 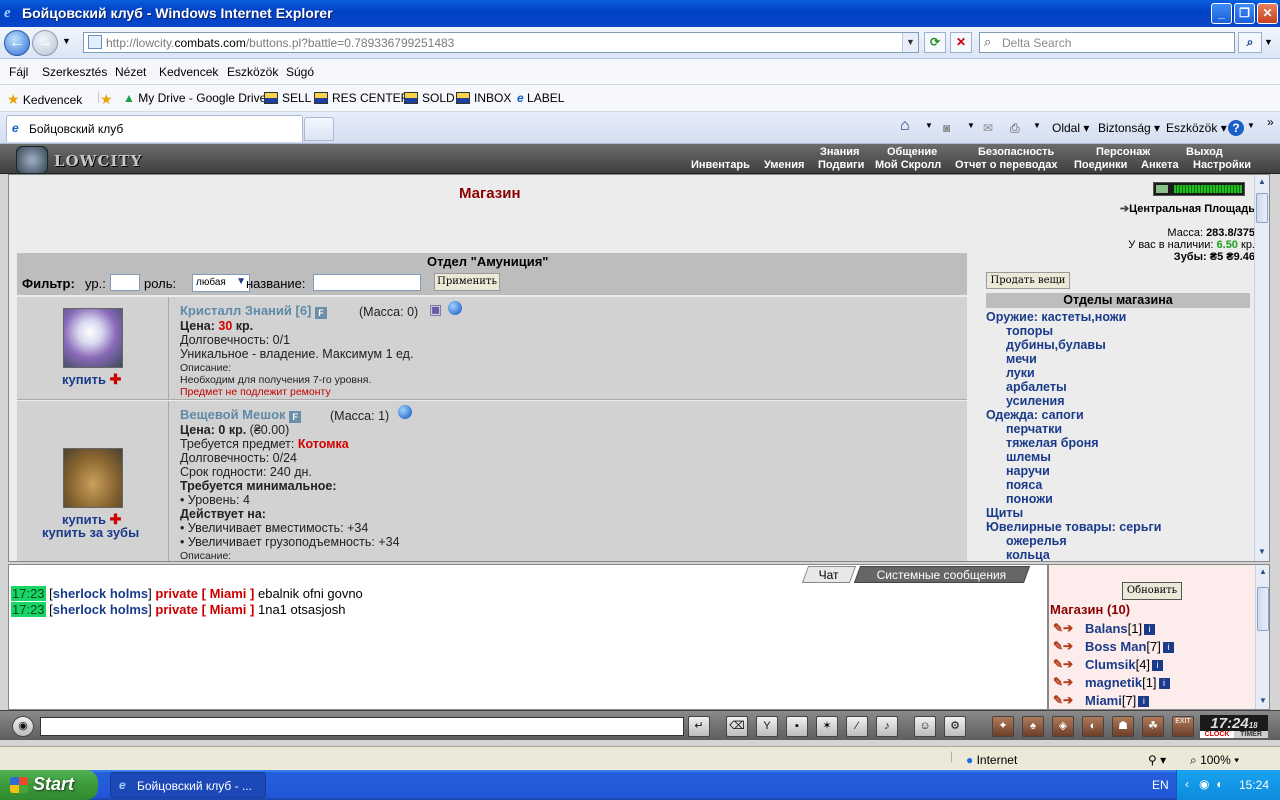 I want to click on fav-google-drive: ▲ My Drive - Google Drive, so click(x=194, y=98).